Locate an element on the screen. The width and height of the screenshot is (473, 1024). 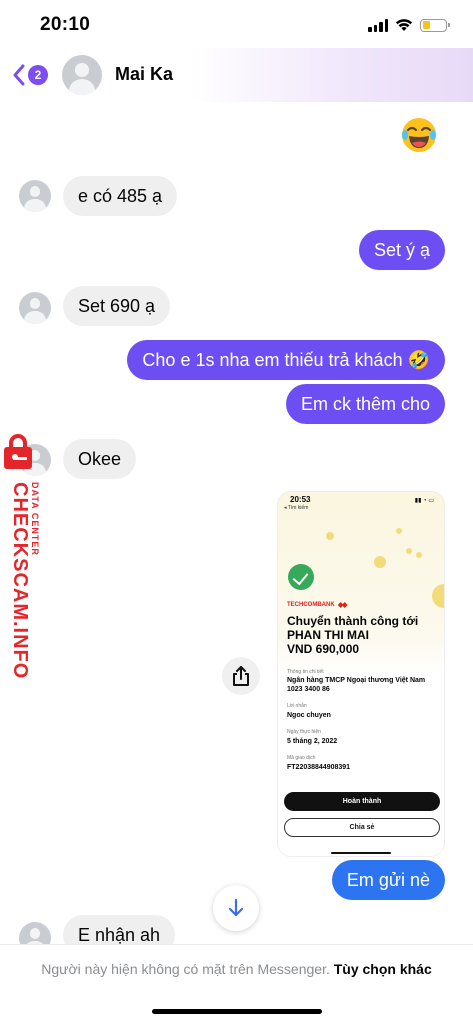
bank-name: TECHCOMBANK is located at coordinates (311, 605).